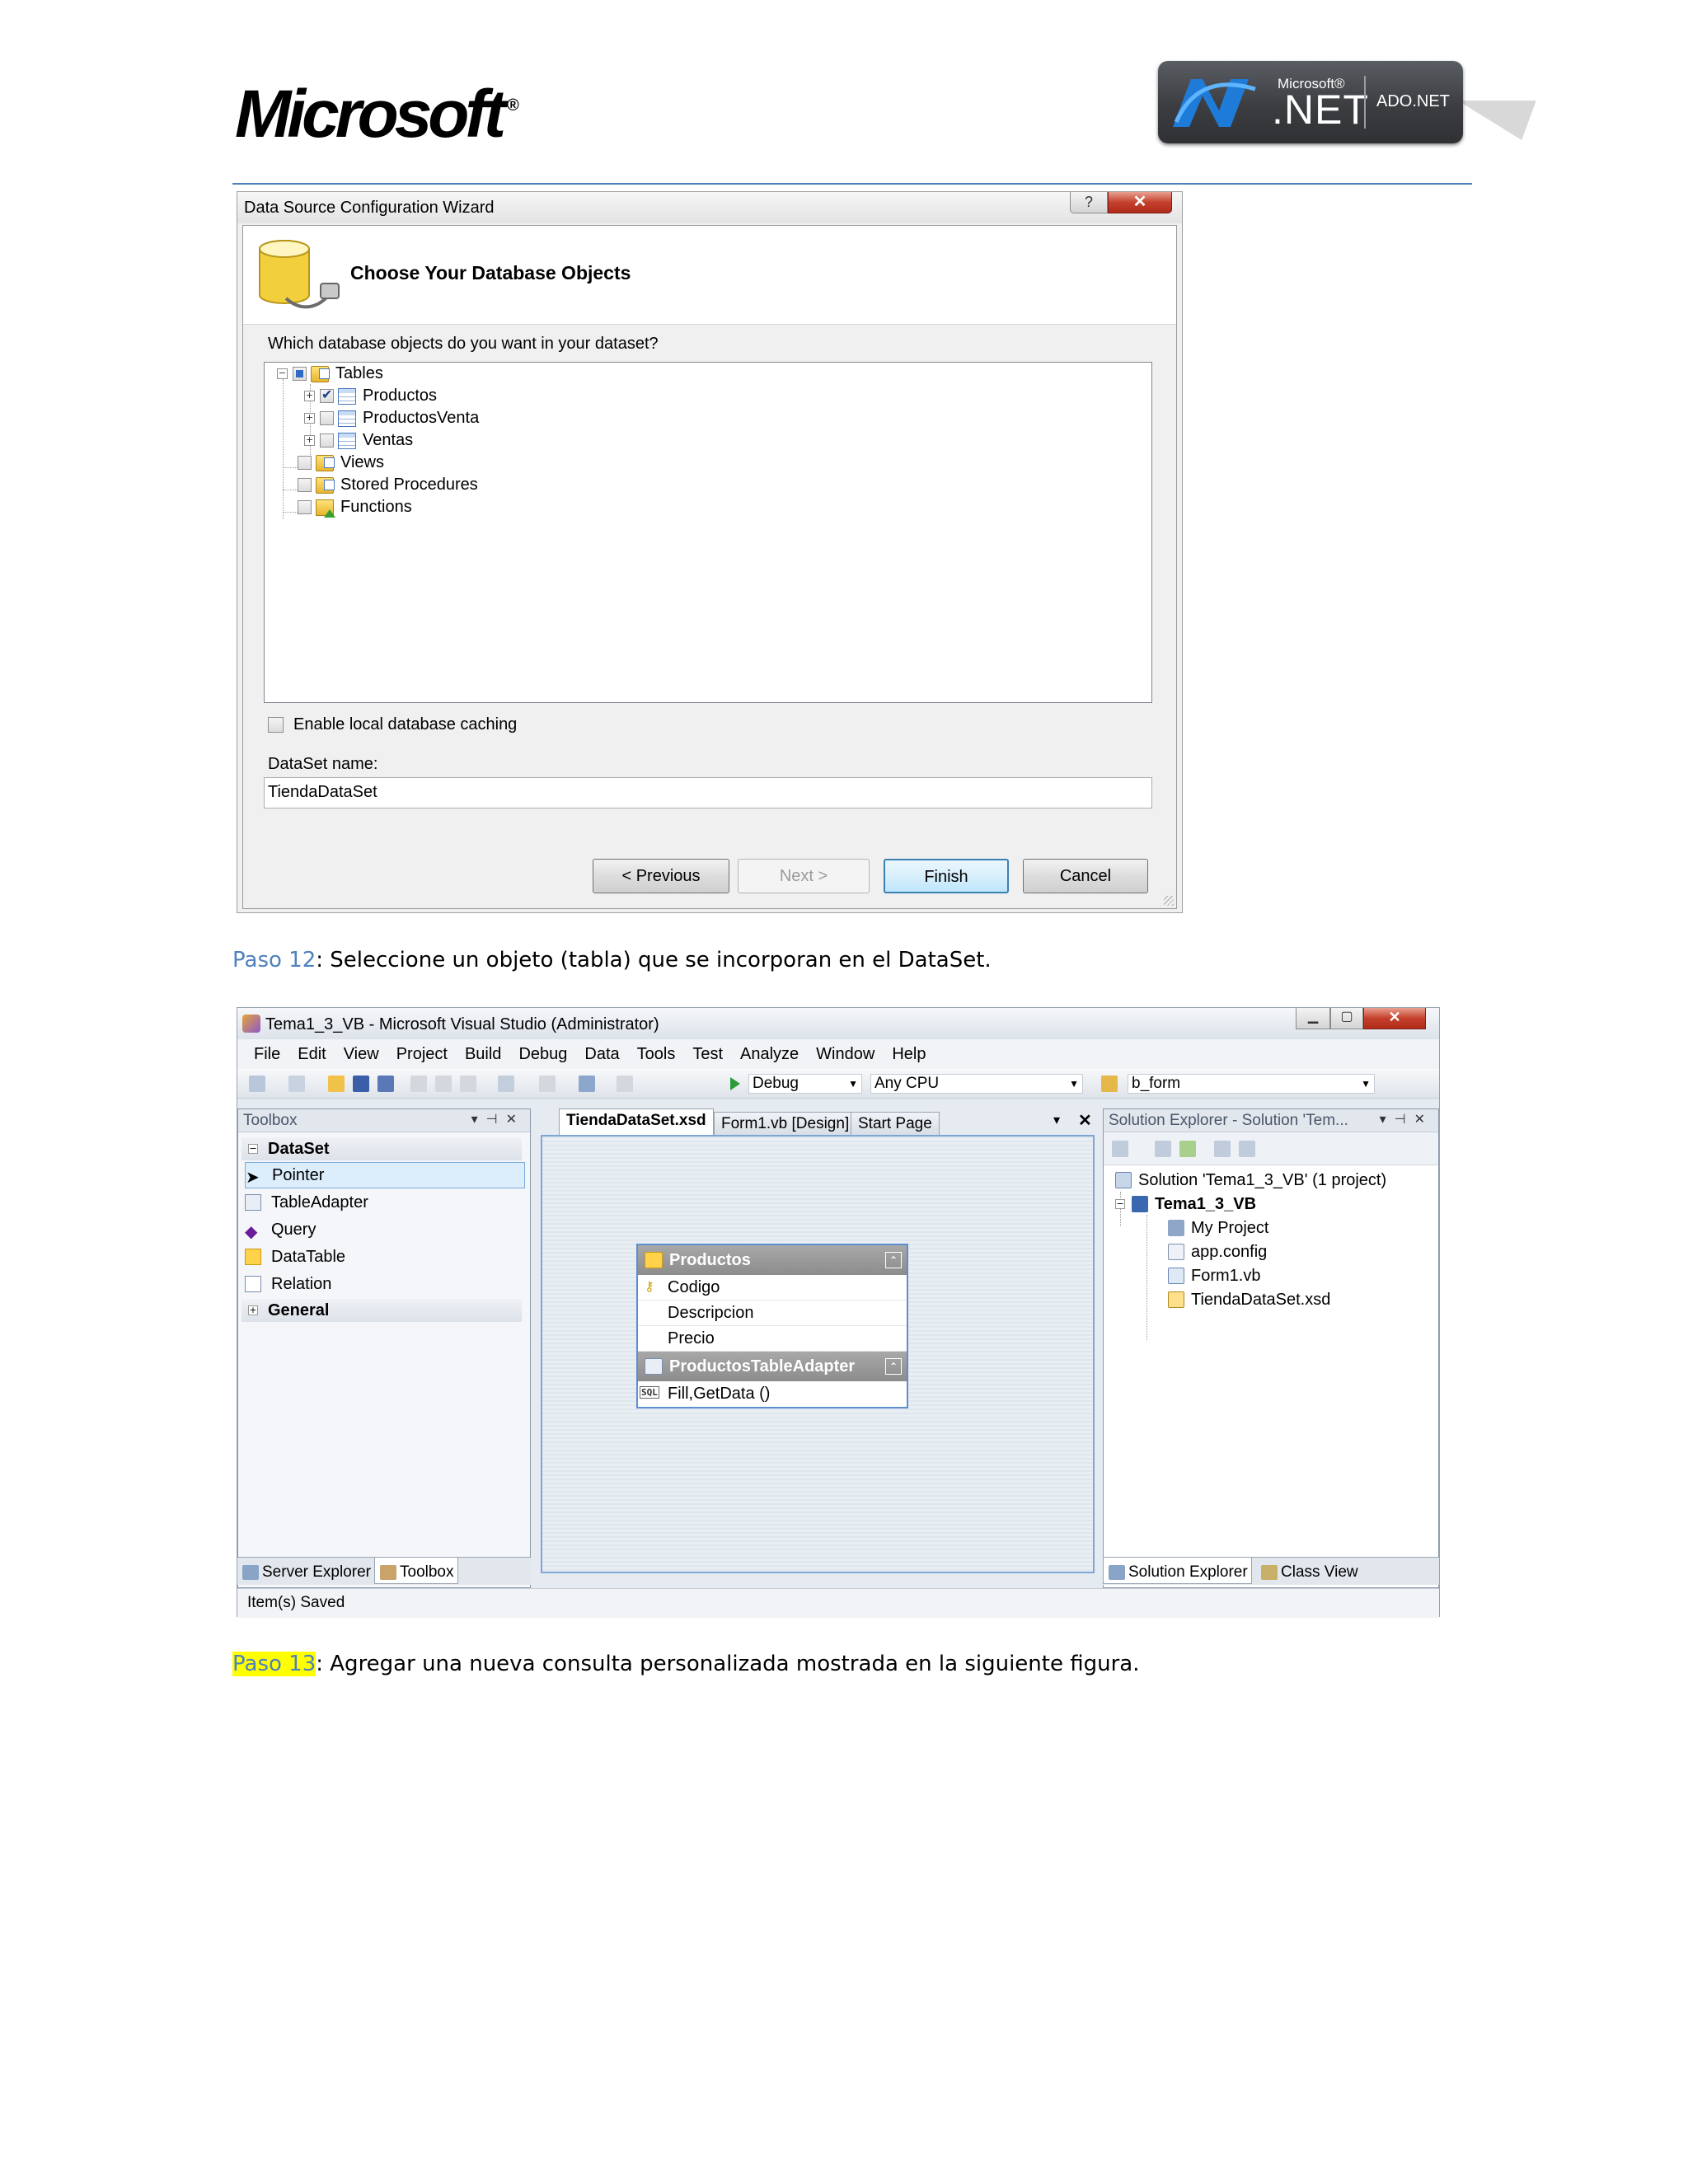 The height and width of the screenshot is (2184, 1688). What do you see at coordinates (735, 1083) in the screenshot?
I see `start-debugging-icon` at bounding box center [735, 1083].